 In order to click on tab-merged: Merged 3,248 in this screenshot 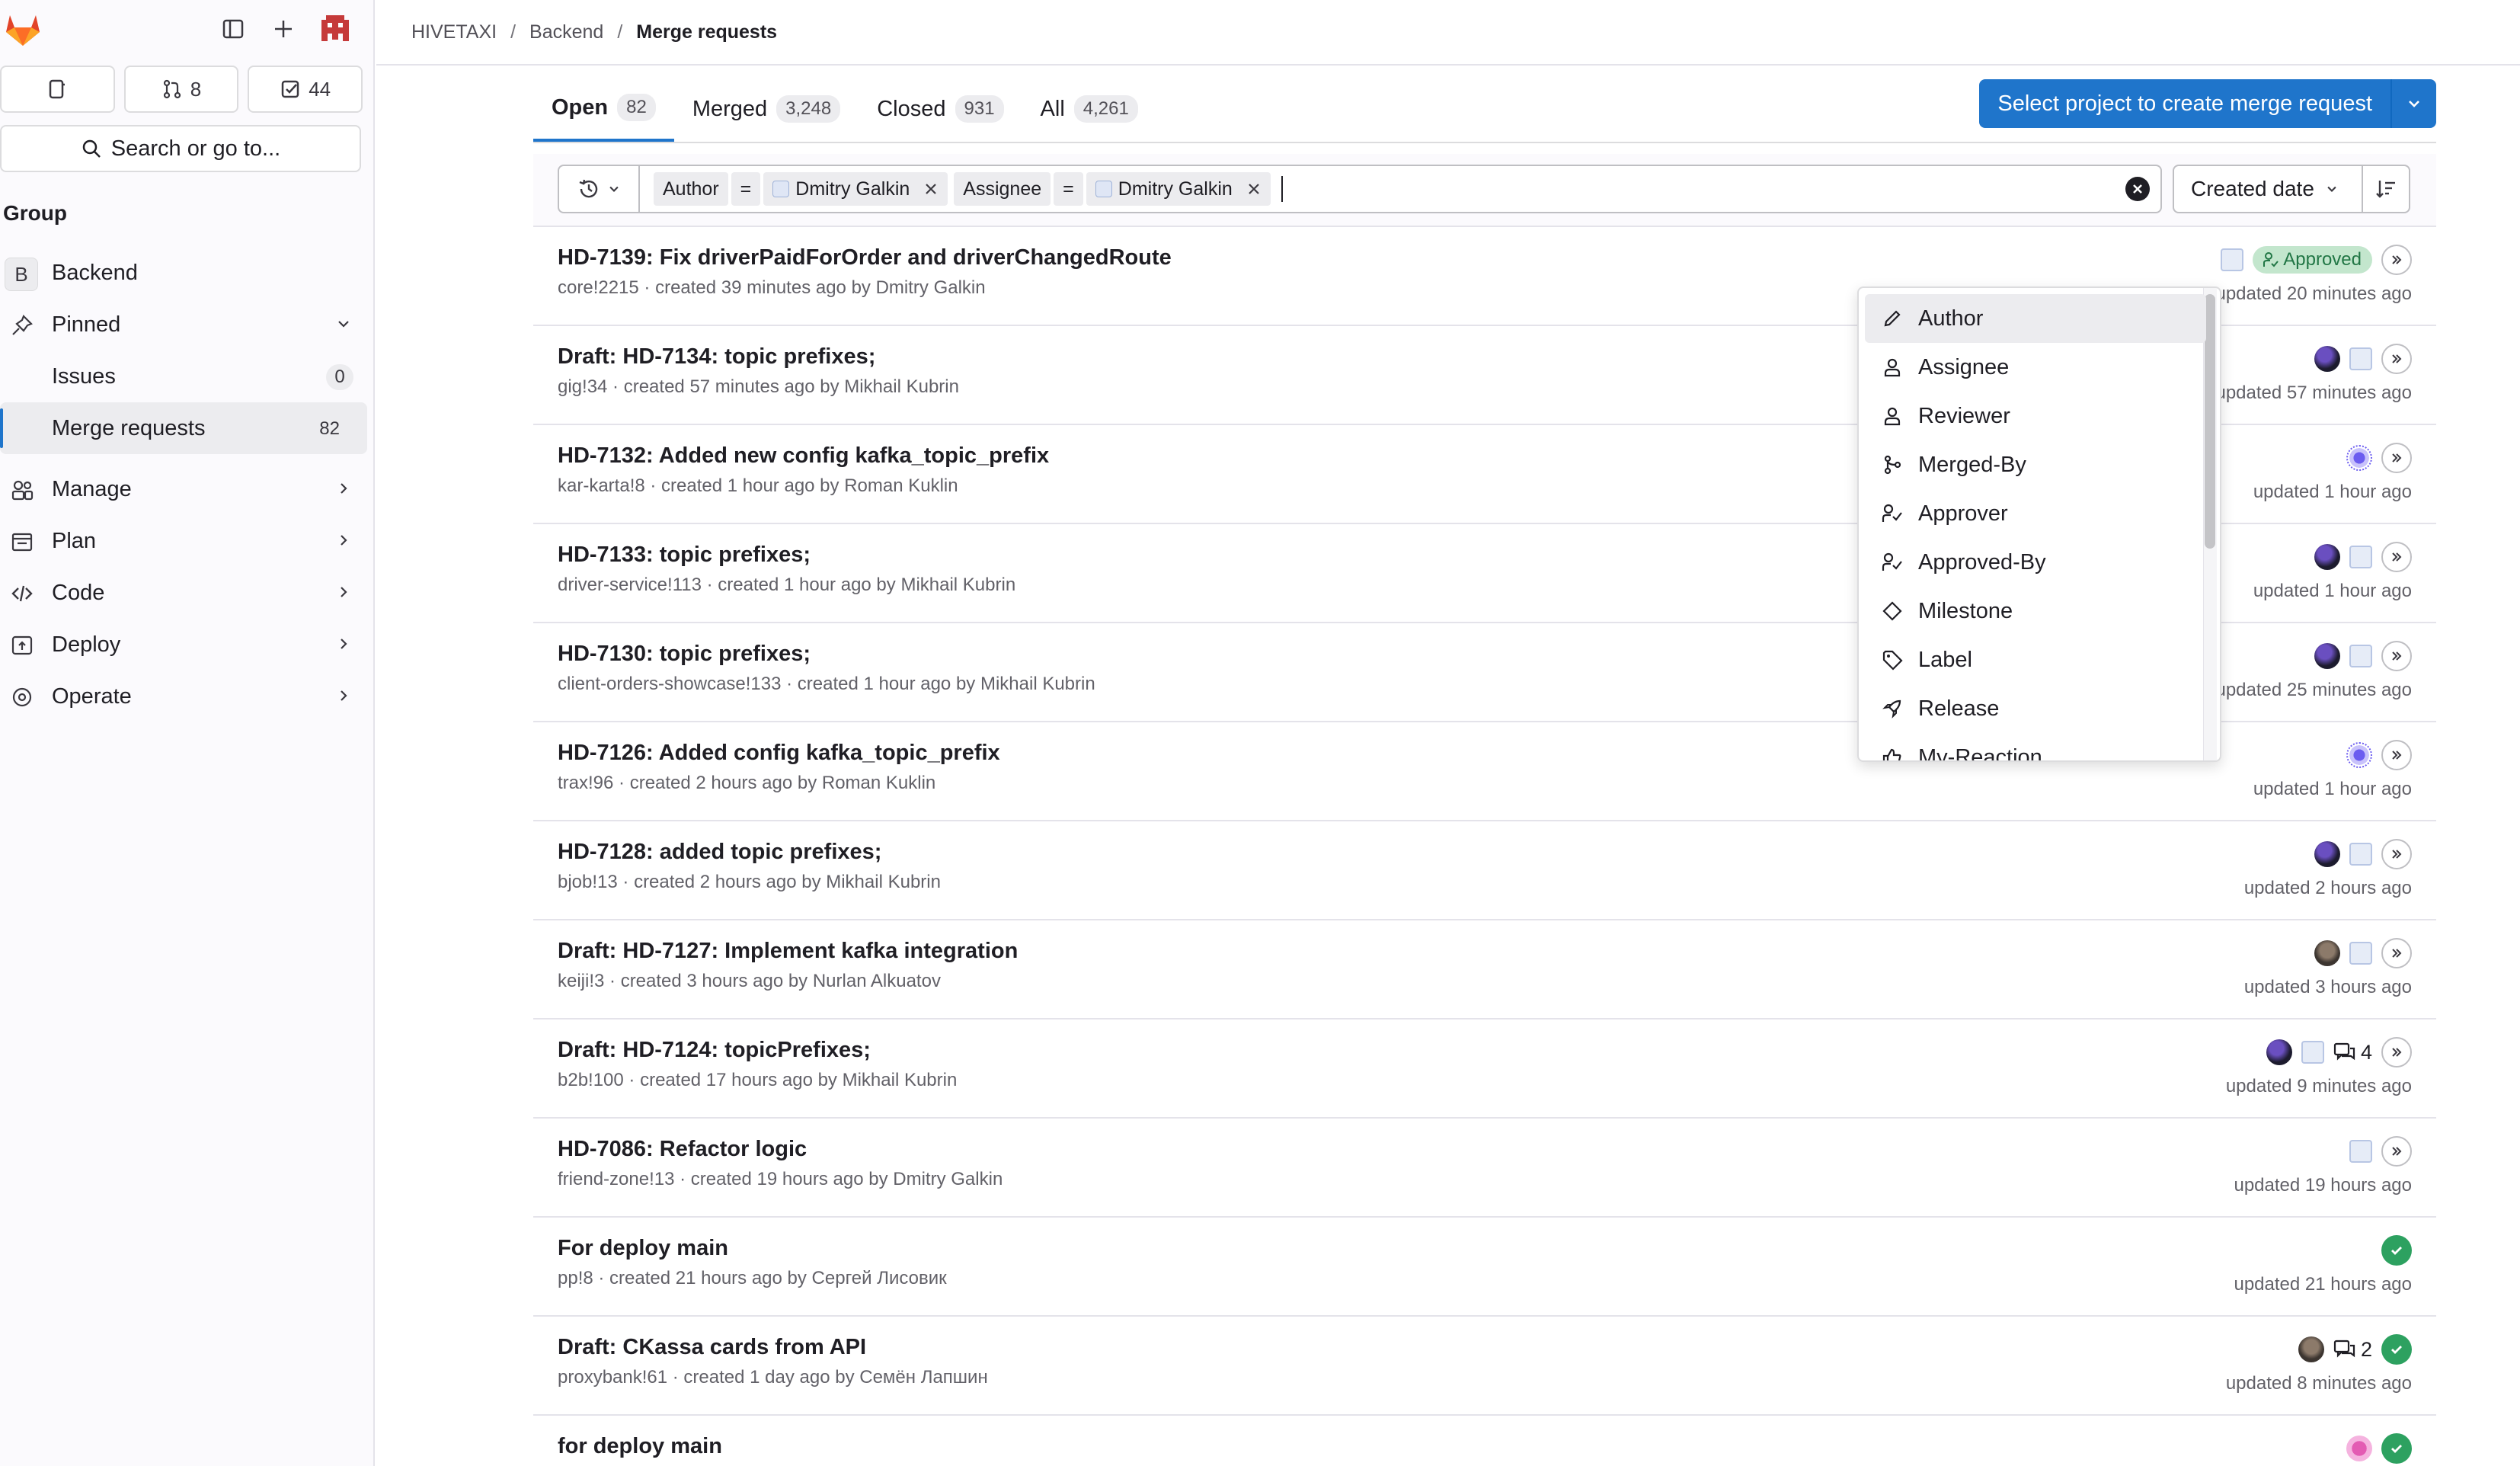, I will do `click(766, 109)`.